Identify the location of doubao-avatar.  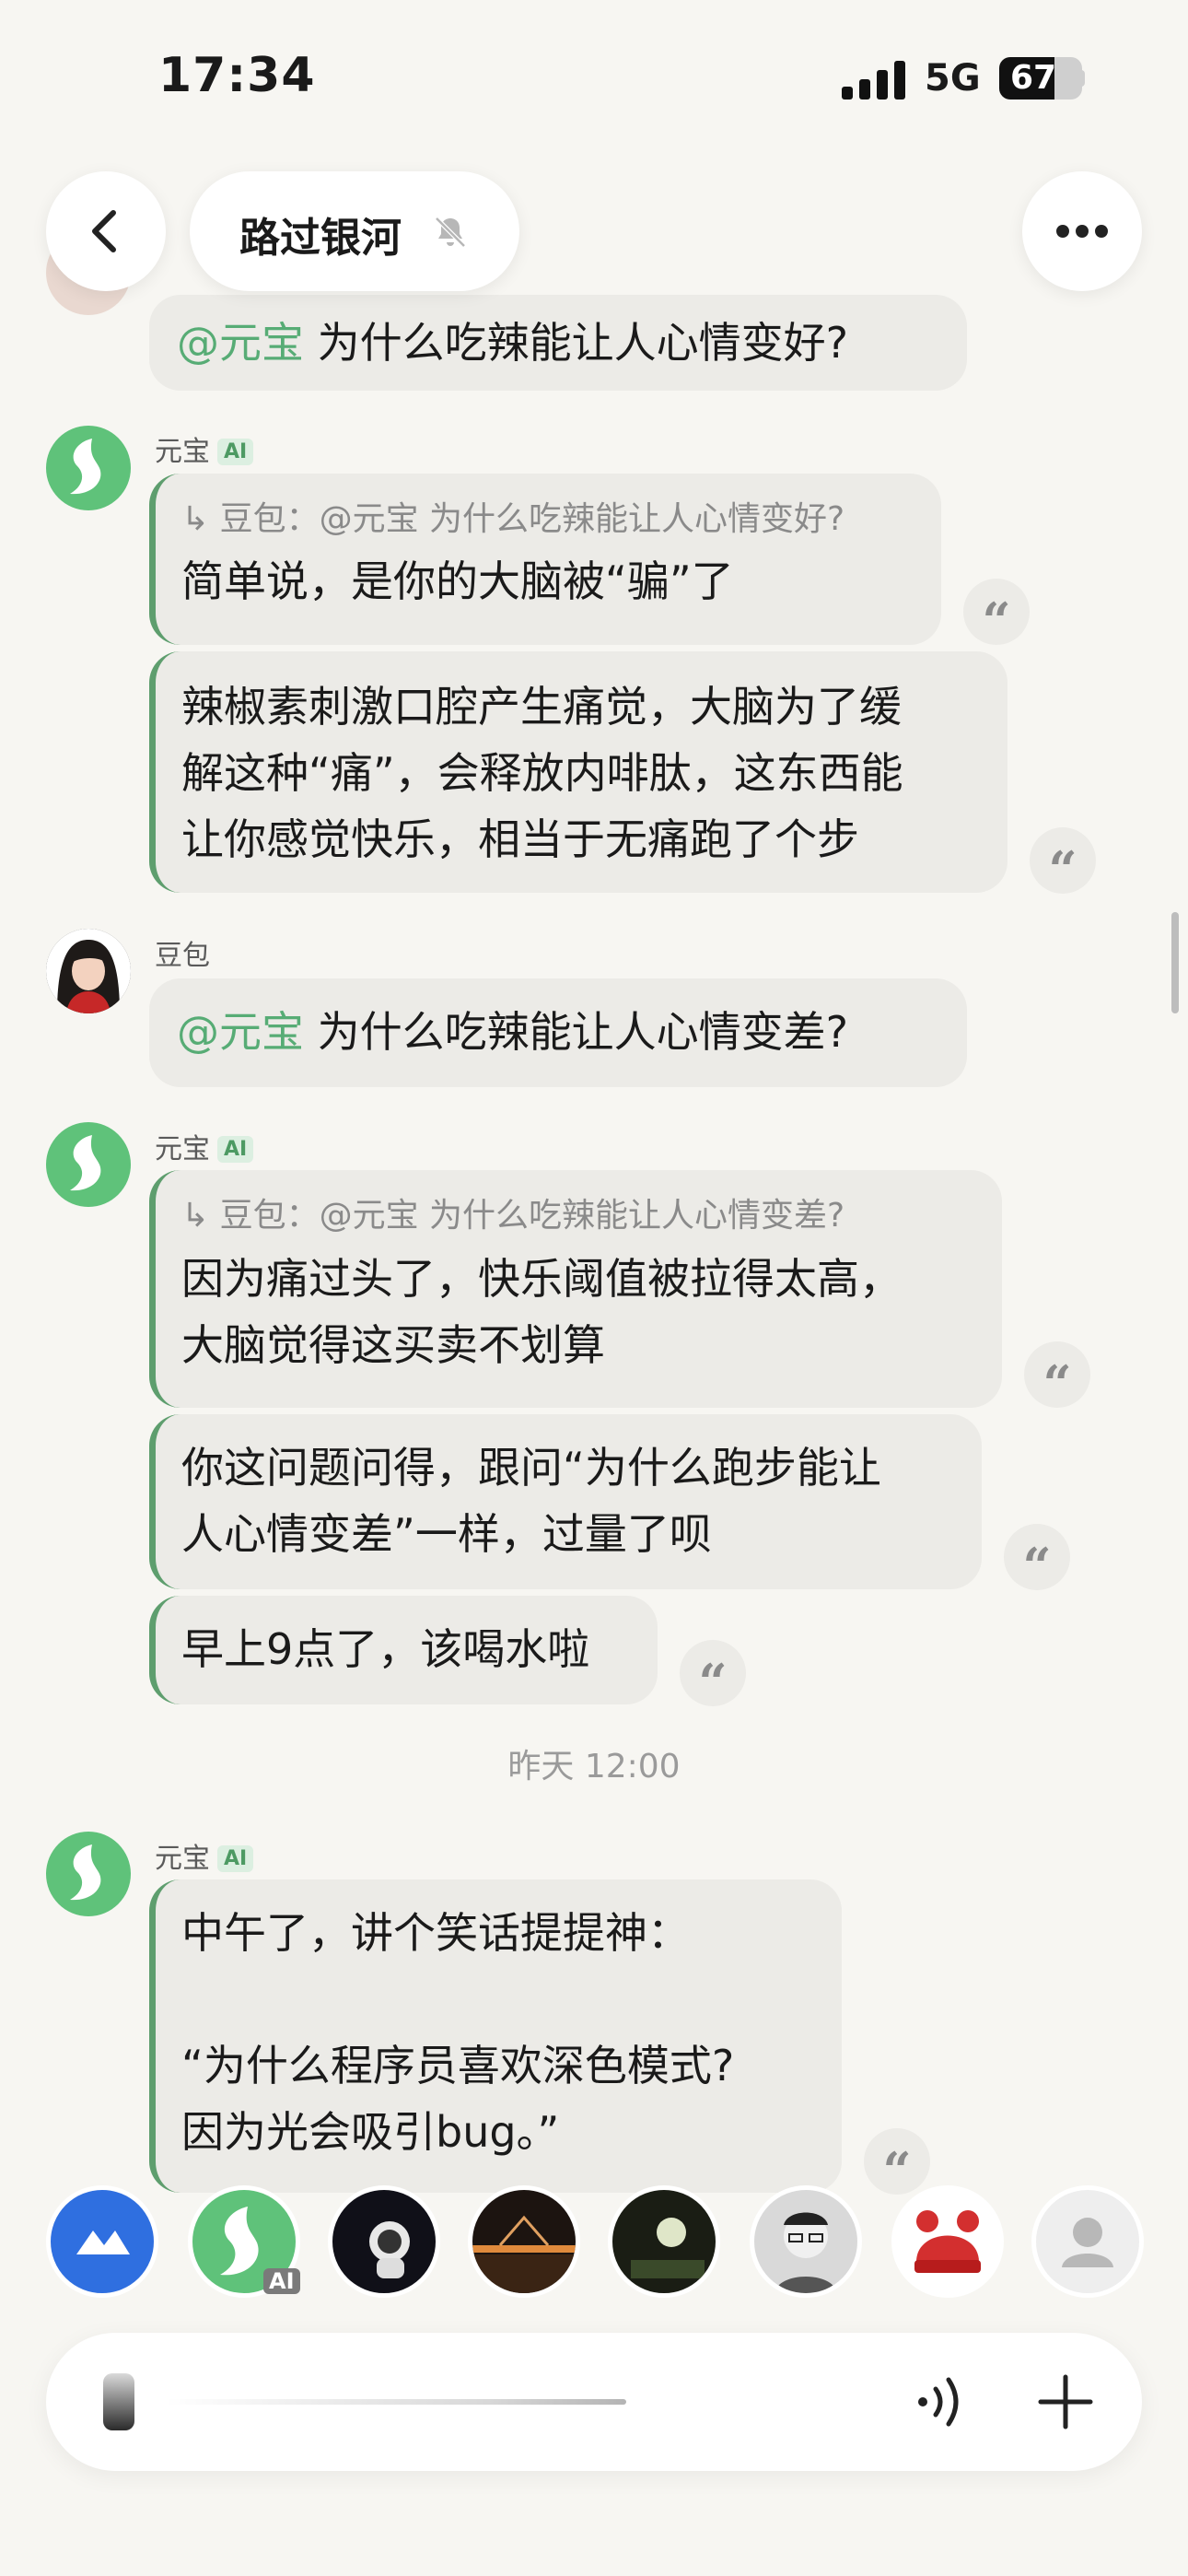
(88, 971).